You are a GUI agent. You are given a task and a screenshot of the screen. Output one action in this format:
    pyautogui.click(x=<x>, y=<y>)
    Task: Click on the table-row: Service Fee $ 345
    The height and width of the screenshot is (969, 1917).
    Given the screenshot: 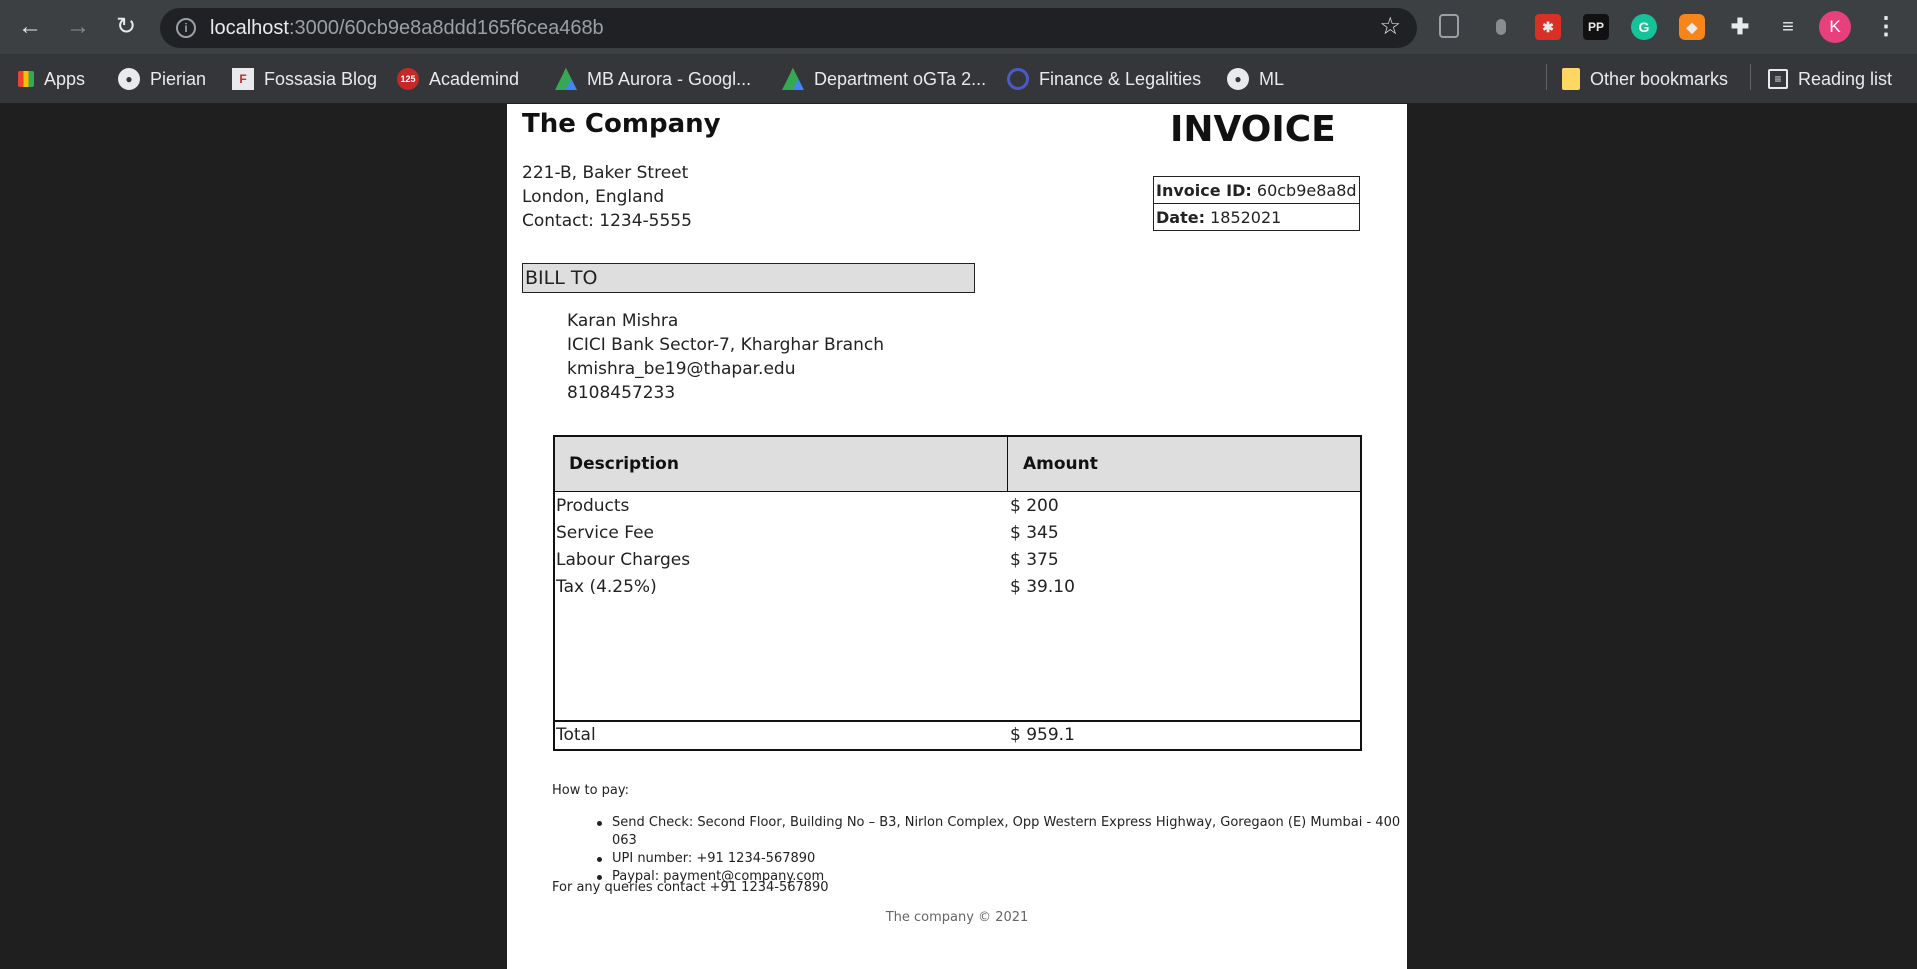 What is the action you would take?
    pyautogui.click(x=957, y=534)
    